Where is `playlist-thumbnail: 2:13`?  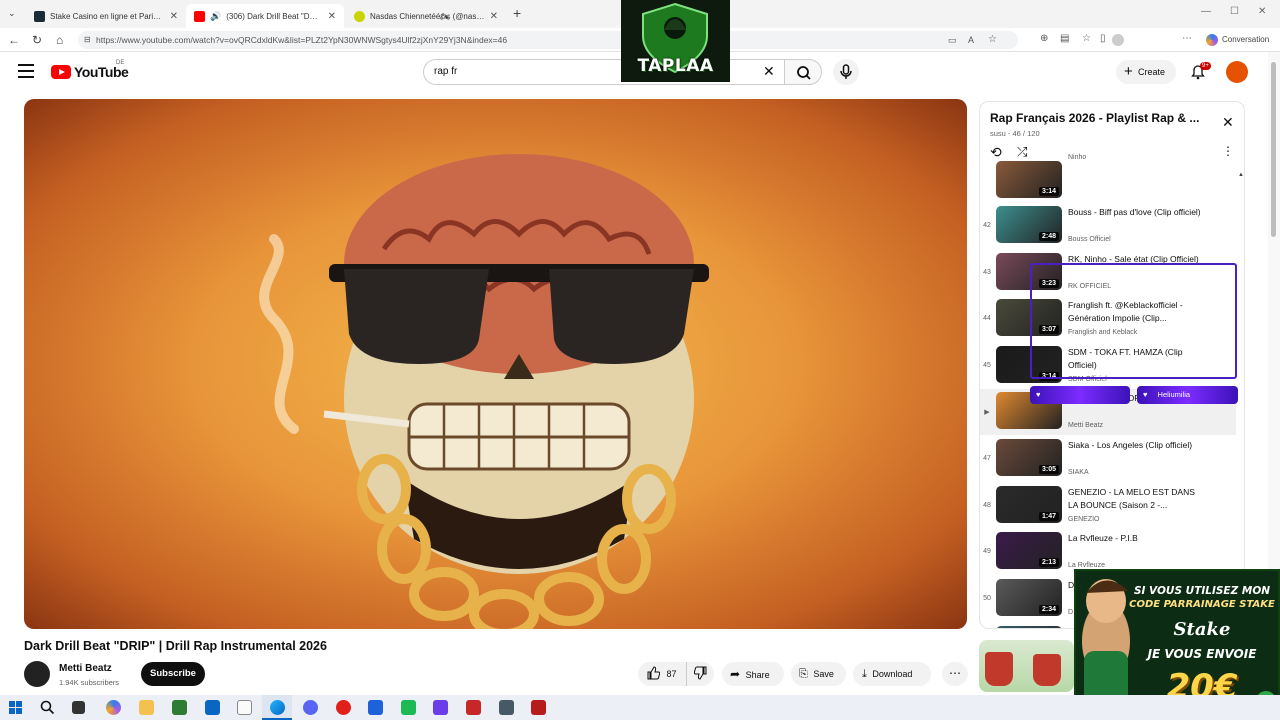 playlist-thumbnail: 2:13 is located at coordinates (1029, 550).